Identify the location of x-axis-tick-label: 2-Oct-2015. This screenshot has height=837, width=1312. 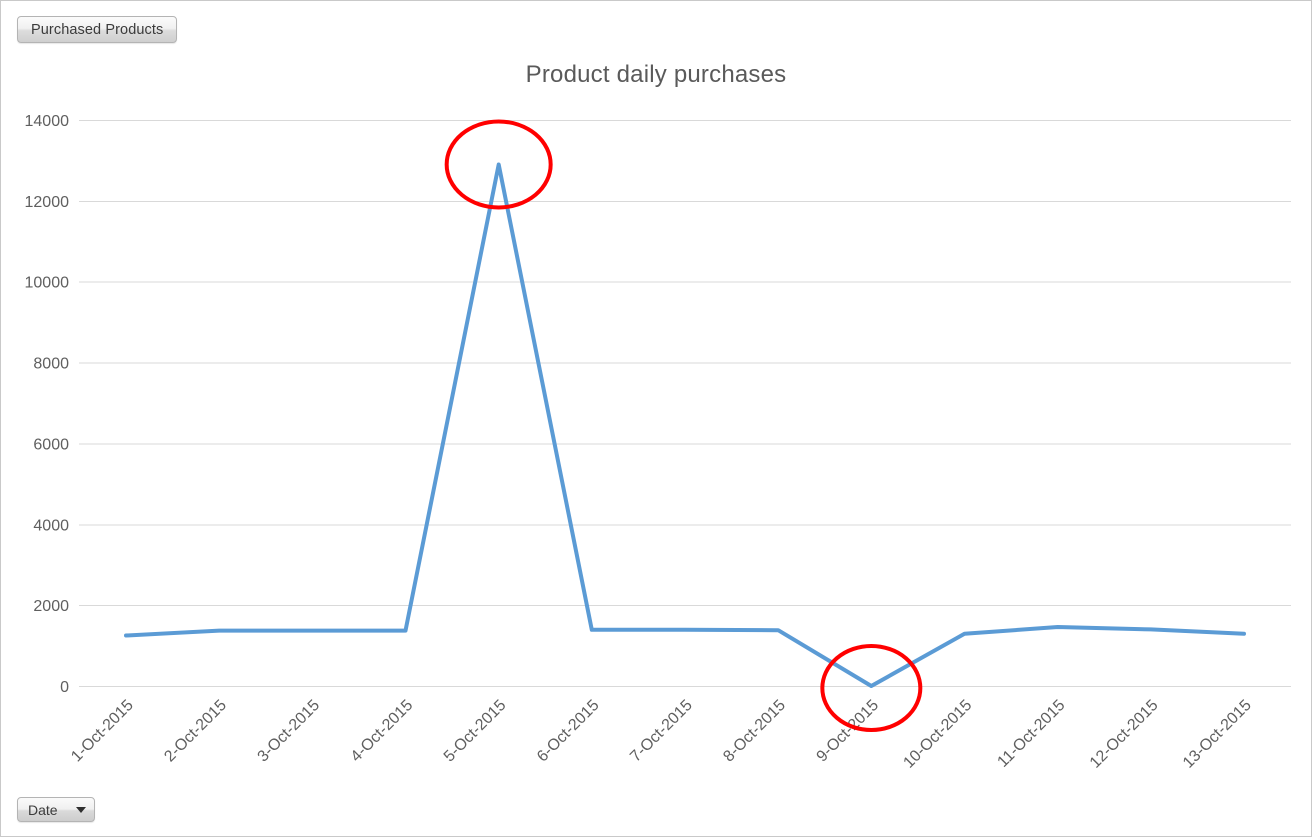
(195, 731).